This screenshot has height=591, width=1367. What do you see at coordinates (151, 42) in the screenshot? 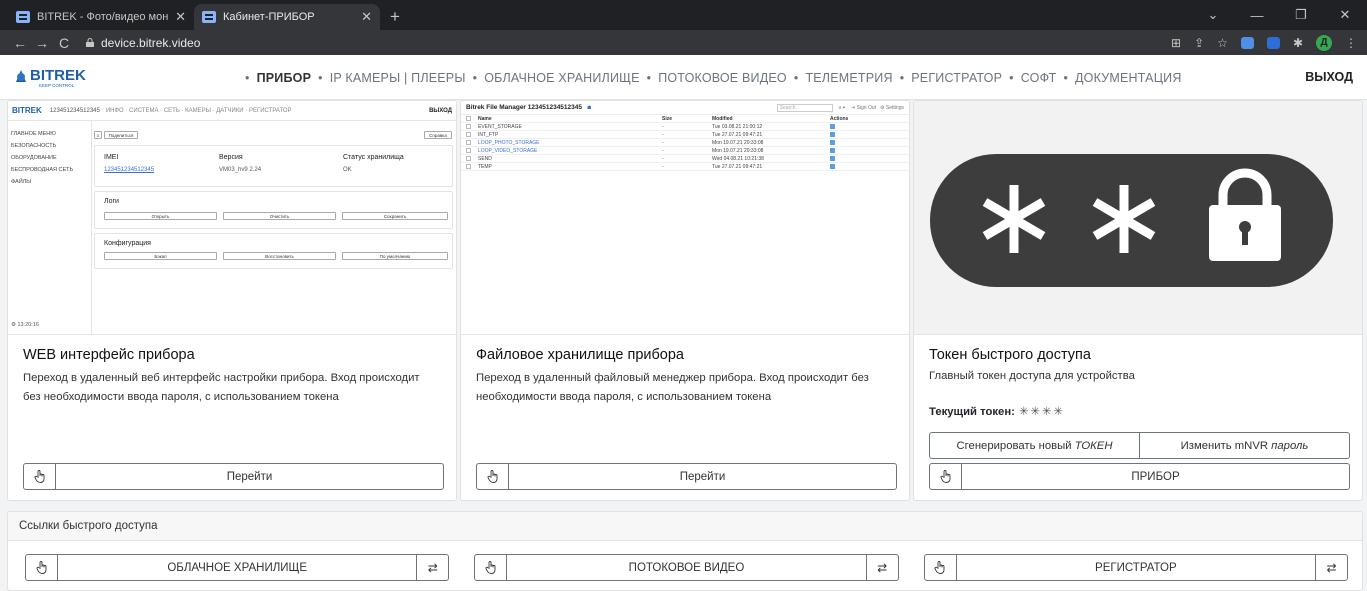
I see `url-text: device.bitrek.video` at bounding box center [151, 42].